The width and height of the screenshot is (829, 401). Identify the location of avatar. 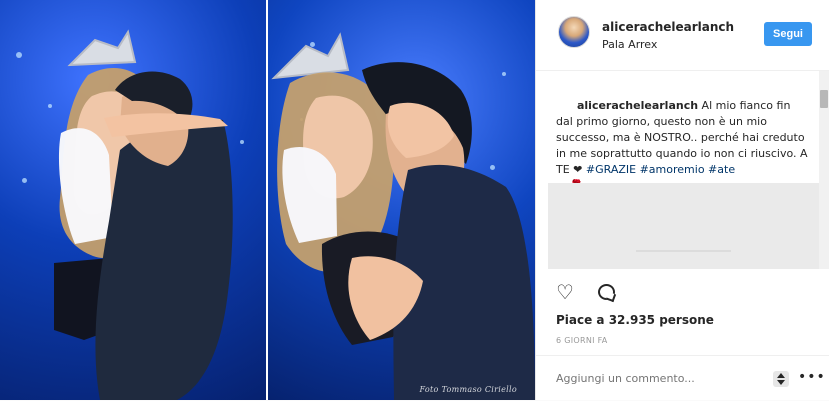
(574, 32).